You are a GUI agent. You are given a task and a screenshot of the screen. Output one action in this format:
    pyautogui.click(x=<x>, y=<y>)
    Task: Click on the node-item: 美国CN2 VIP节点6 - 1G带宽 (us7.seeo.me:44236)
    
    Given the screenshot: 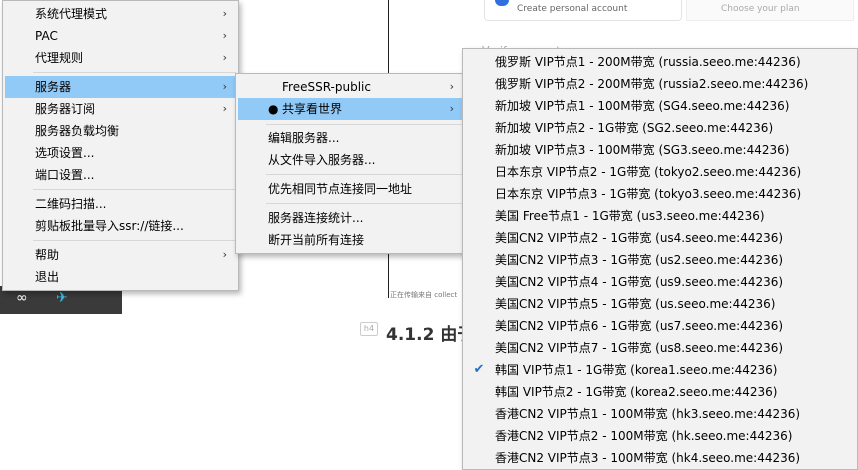 What is the action you would take?
    pyautogui.click(x=660, y=326)
    